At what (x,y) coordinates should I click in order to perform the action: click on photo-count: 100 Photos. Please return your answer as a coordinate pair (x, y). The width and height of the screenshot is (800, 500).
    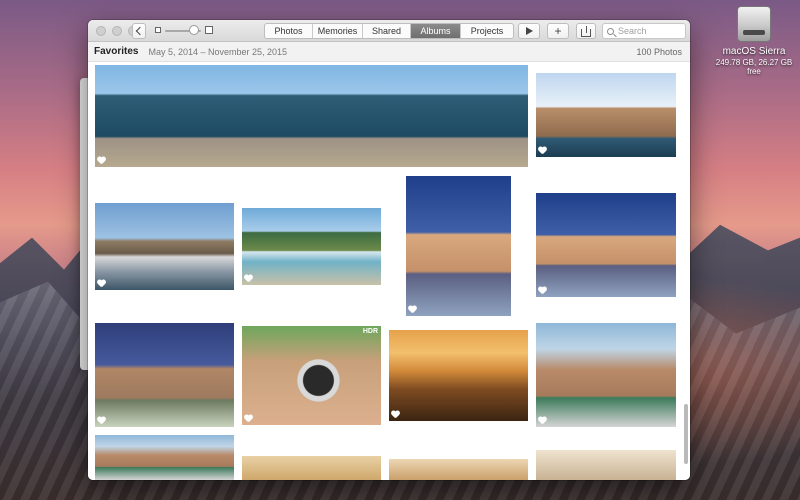
    Looking at the image, I should click on (659, 51).